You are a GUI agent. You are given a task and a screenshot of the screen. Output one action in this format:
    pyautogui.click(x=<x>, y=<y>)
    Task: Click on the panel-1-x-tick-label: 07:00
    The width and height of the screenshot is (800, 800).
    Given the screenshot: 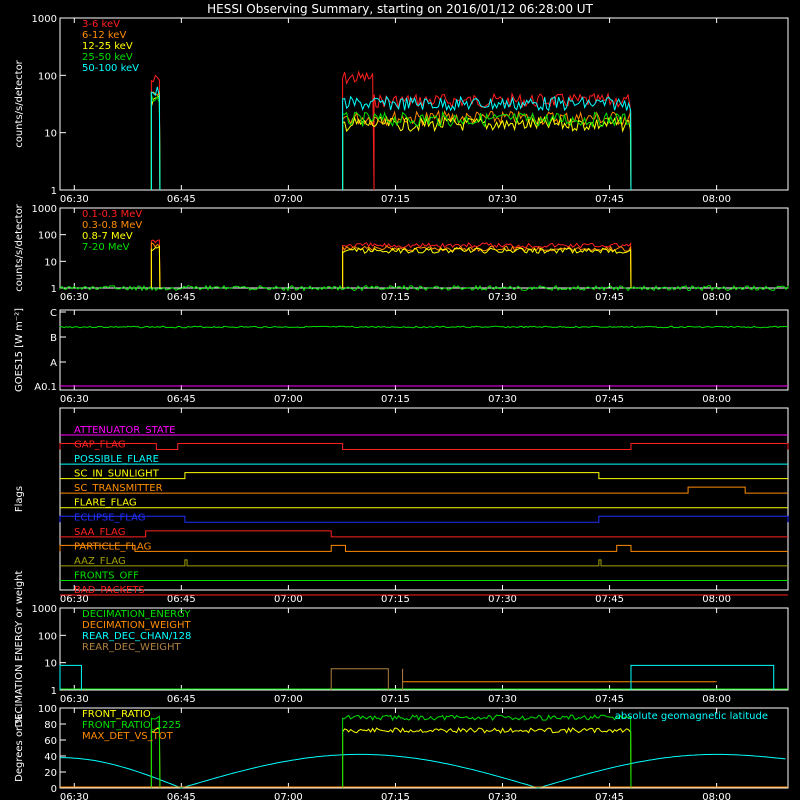 What is the action you would take?
    pyautogui.click(x=288, y=199)
    